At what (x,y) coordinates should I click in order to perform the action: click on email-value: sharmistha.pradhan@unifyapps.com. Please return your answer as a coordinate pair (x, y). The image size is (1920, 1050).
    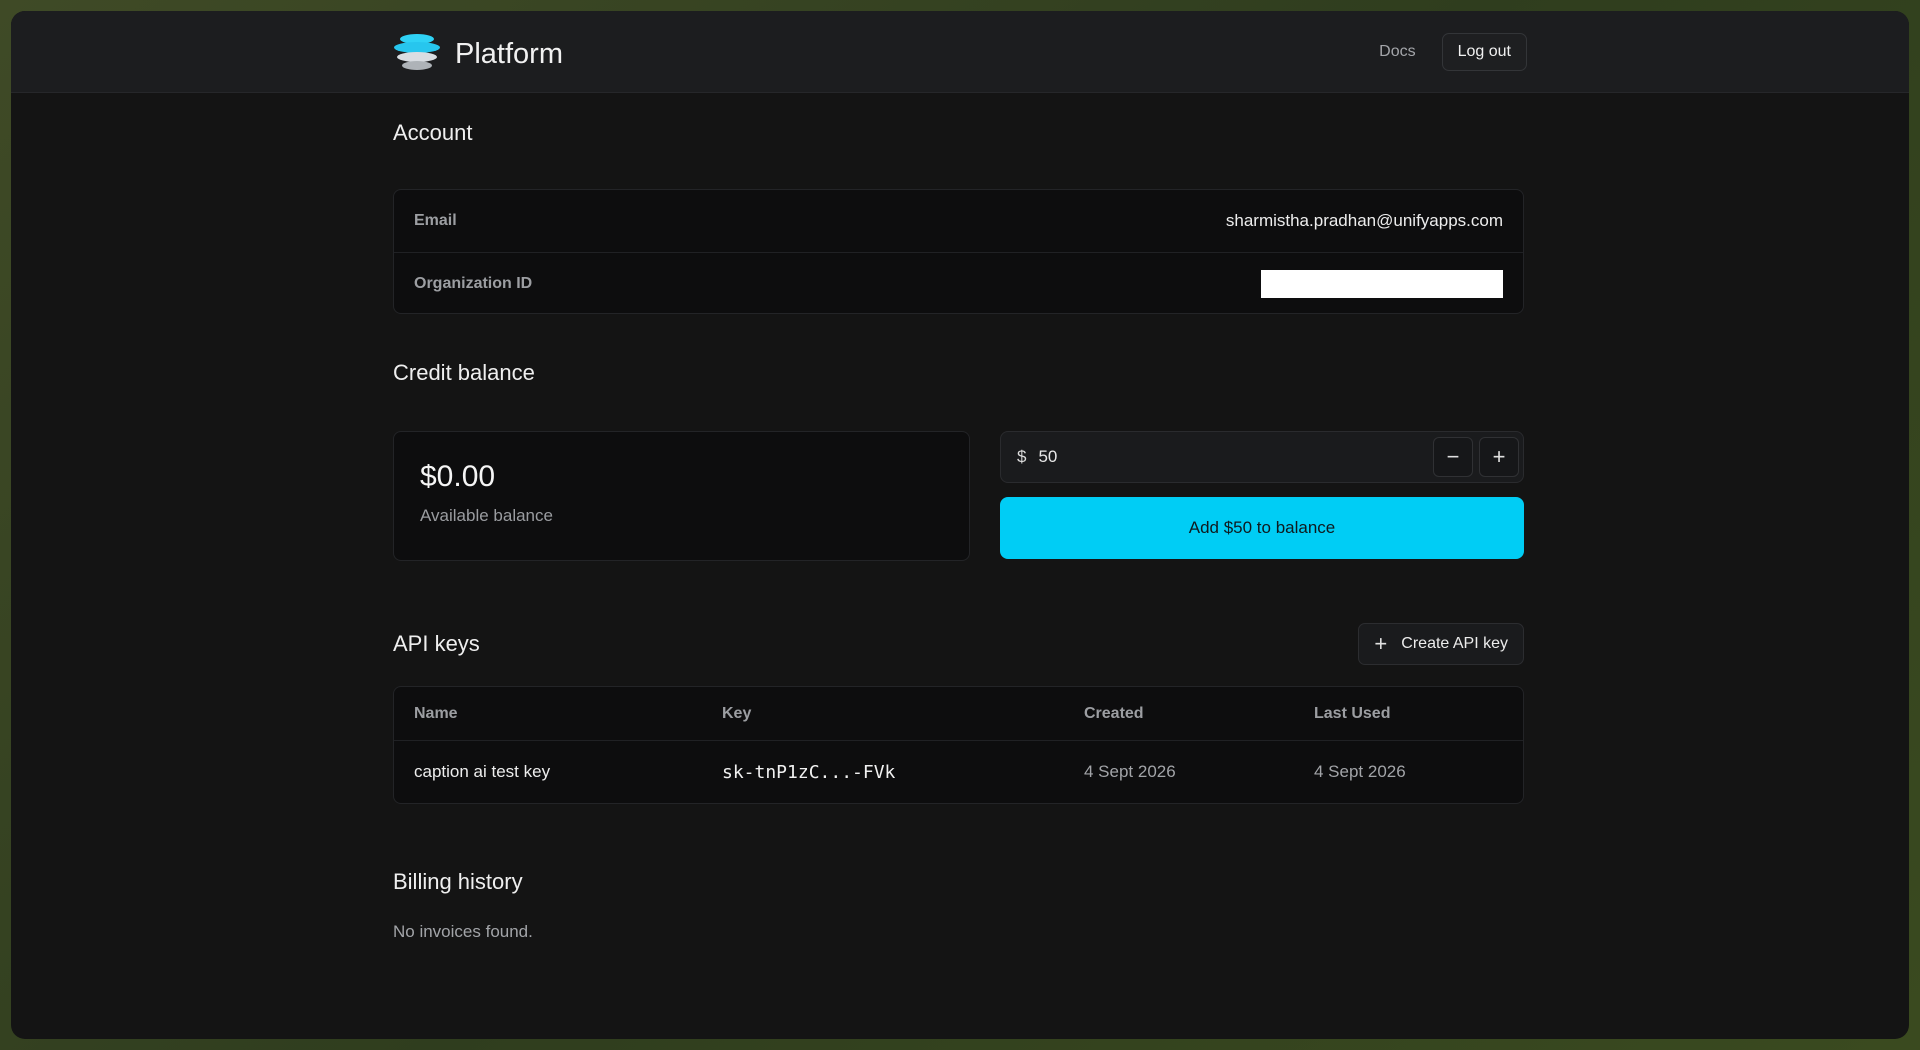
    Looking at the image, I should click on (1364, 220).